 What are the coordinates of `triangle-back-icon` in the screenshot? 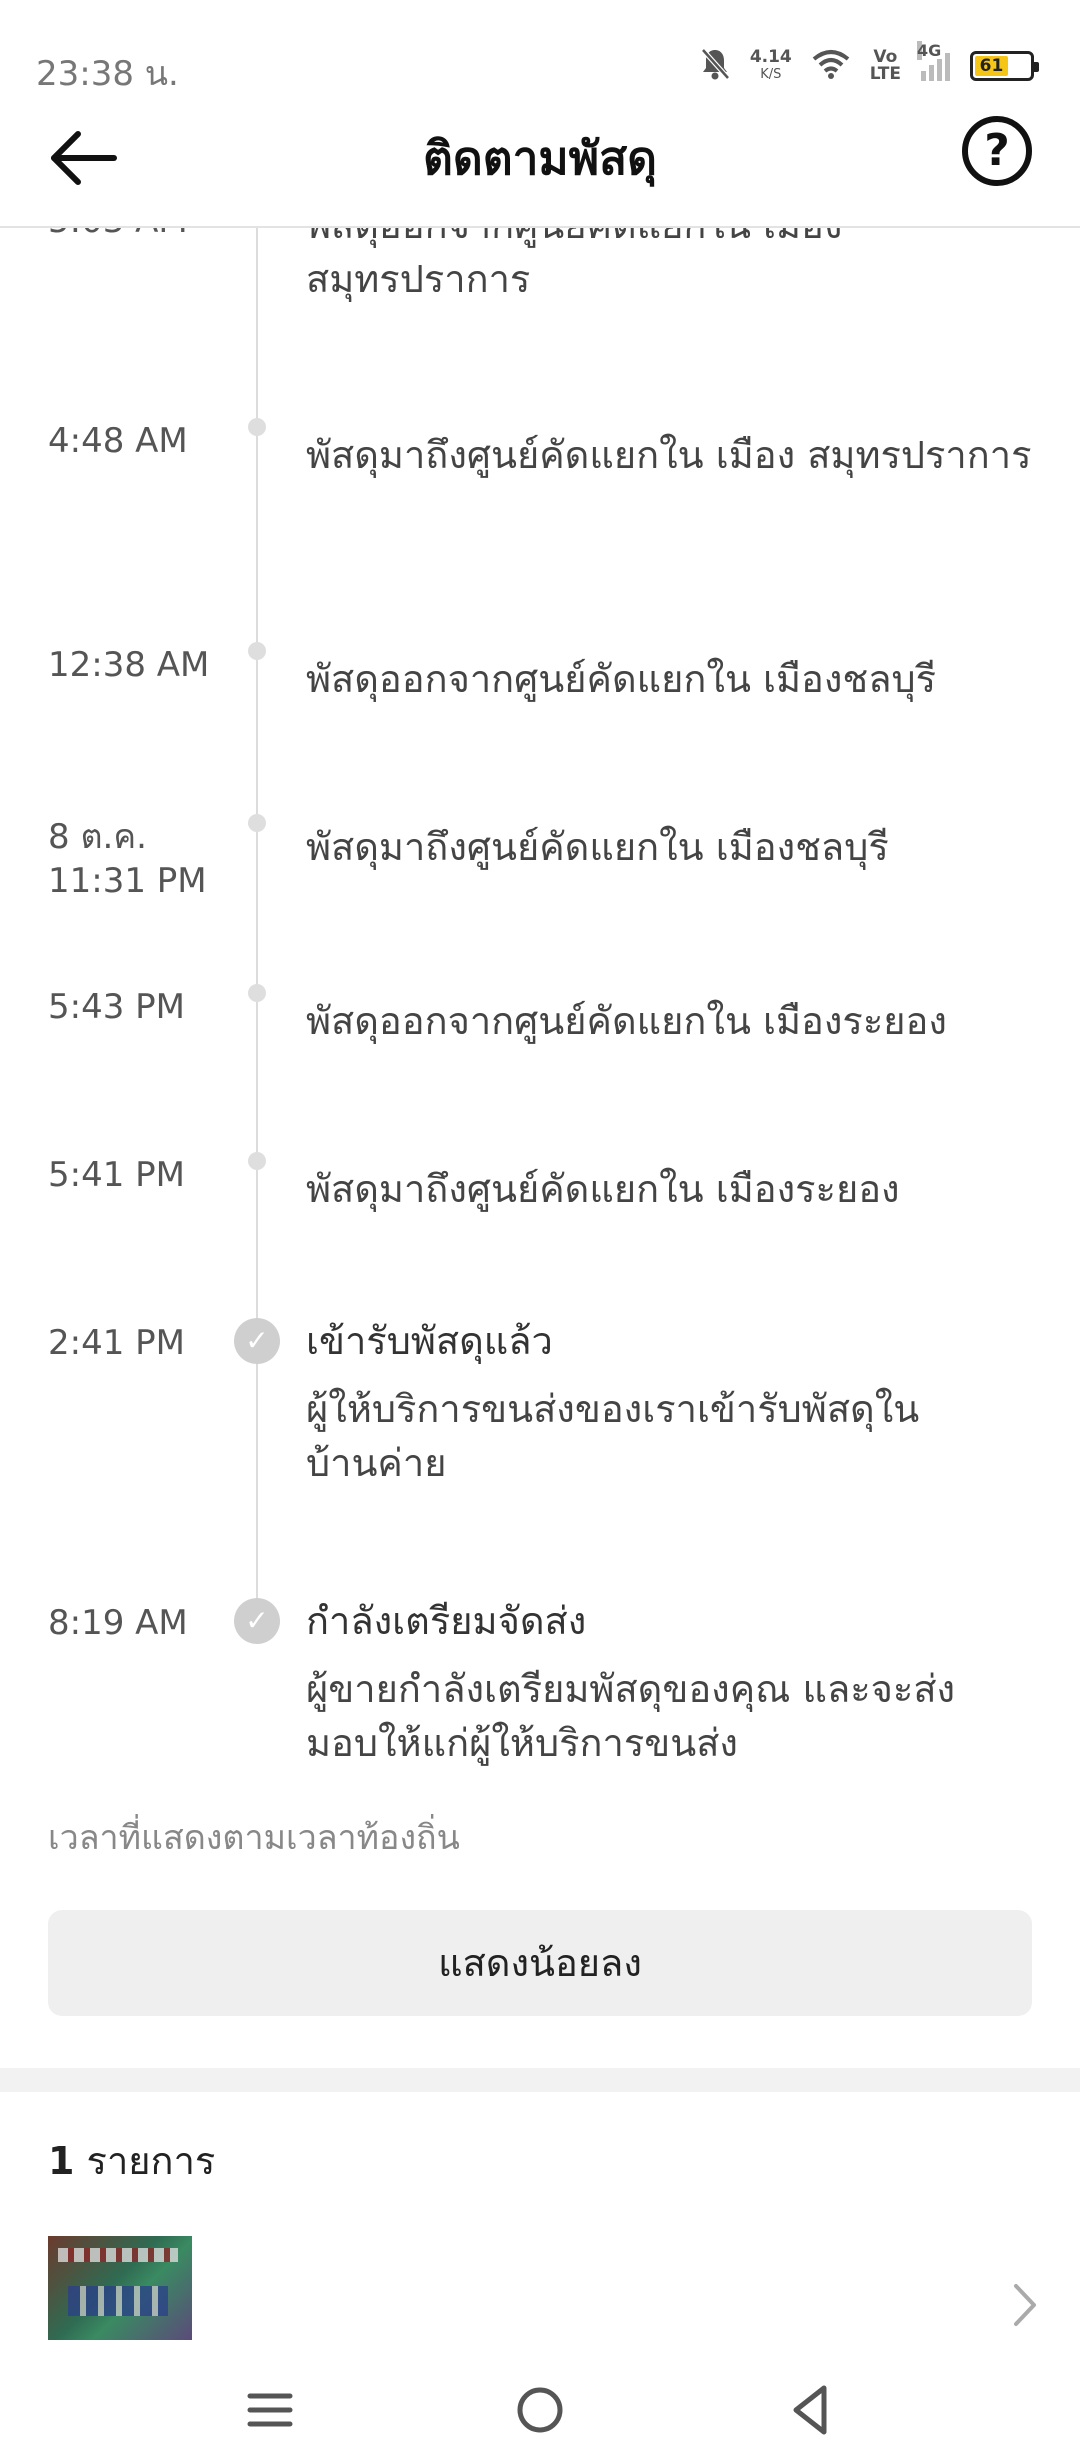 It's located at (810, 2410).